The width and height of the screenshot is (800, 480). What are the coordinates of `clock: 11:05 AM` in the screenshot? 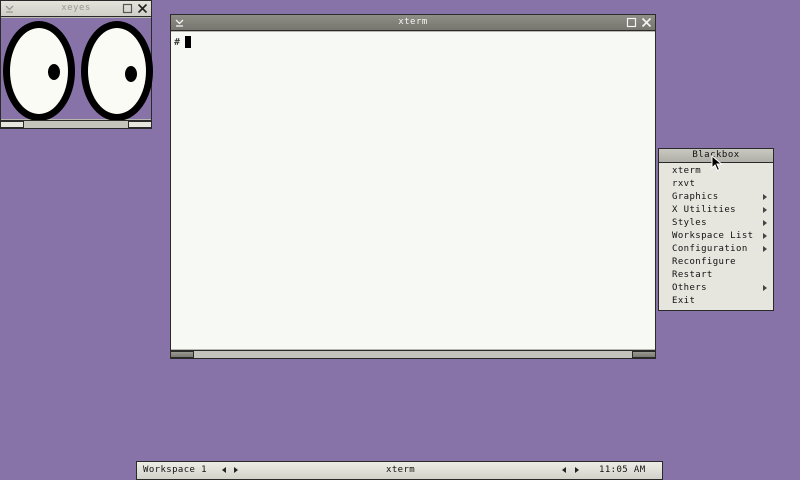 It's located at (622, 470).